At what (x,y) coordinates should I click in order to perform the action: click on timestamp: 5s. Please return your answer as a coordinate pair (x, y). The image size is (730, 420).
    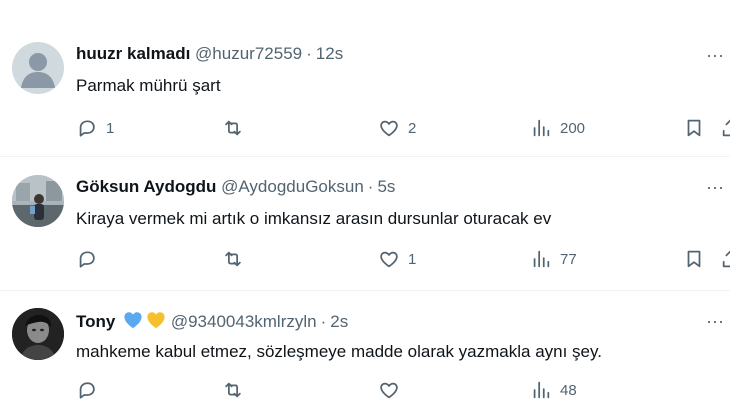
    Looking at the image, I should click on (386, 186).